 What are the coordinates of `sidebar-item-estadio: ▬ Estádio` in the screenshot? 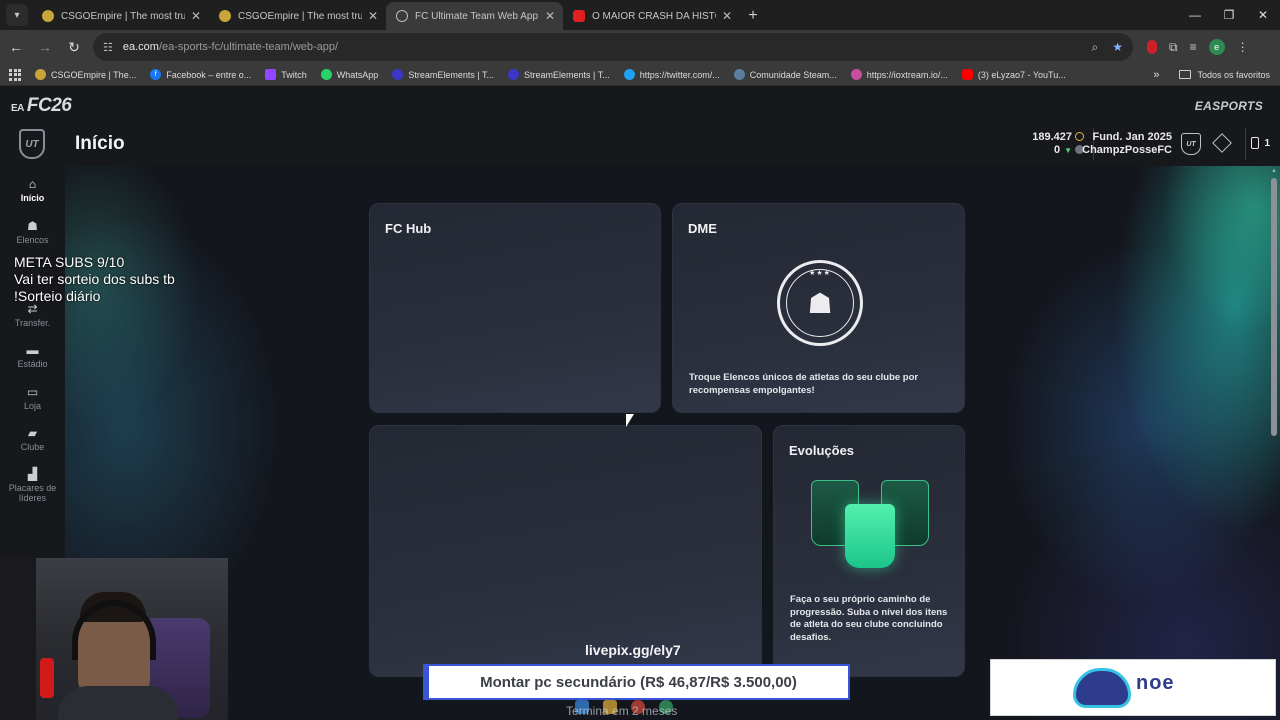 It's located at (32, 356).